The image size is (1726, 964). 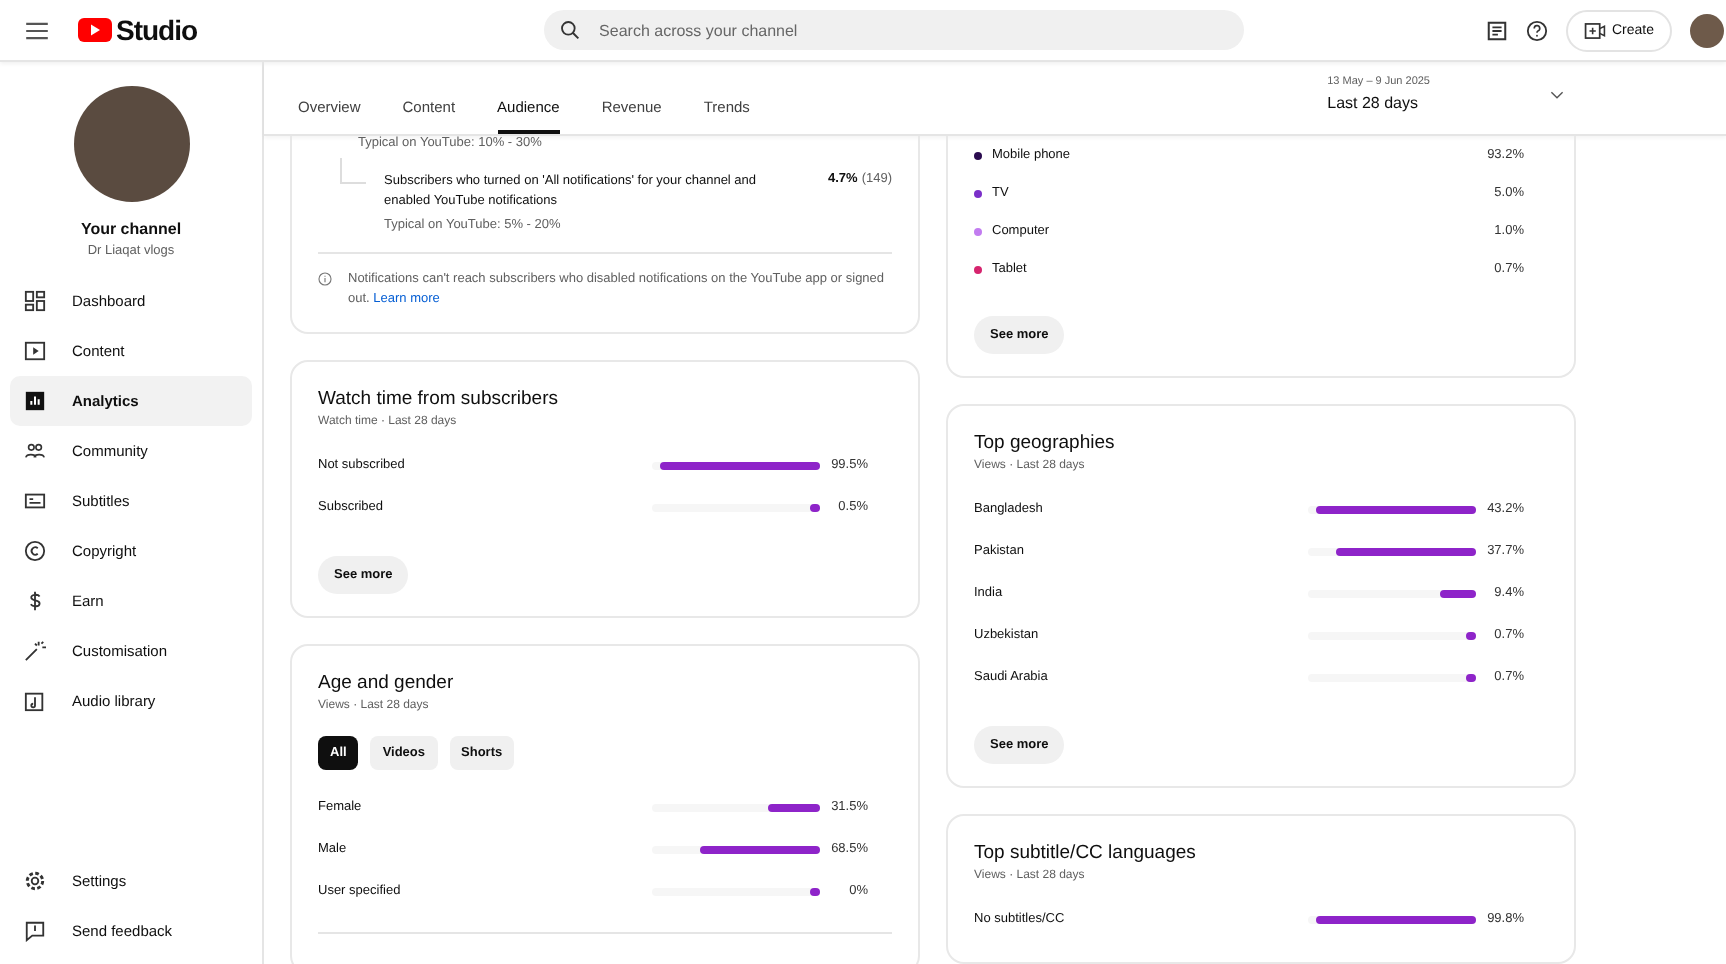 I want to click on add-video-icon, so click(x=1594, y=30).